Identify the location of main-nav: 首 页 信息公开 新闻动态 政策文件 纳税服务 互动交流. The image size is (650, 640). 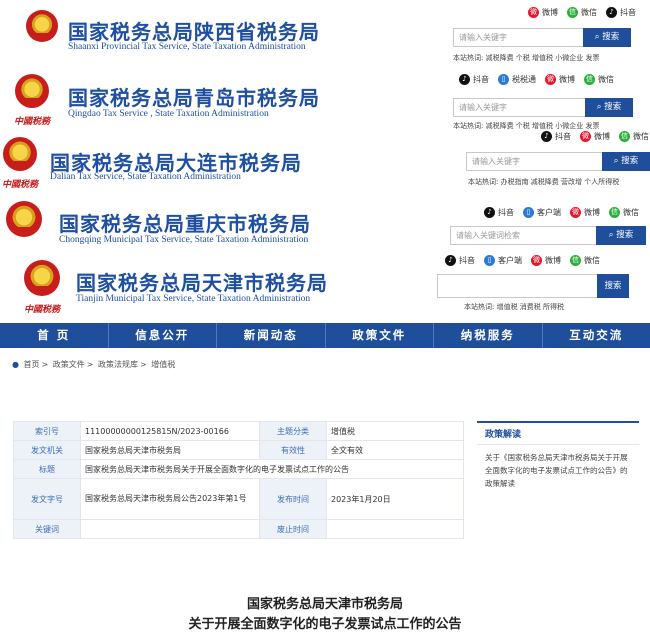
(325, 335).